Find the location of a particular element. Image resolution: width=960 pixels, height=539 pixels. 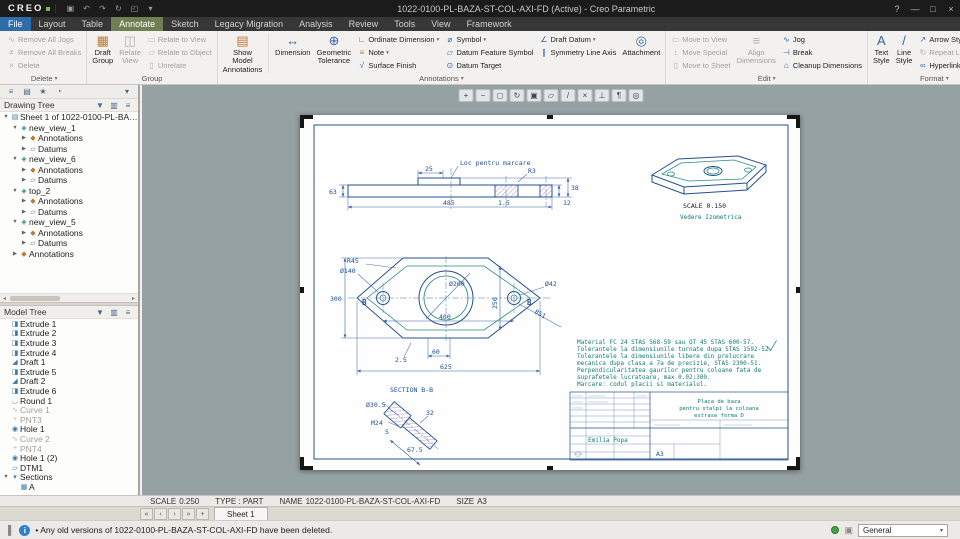

tree-item: ∿ Curve 1 is located at coordinates (69, 410).